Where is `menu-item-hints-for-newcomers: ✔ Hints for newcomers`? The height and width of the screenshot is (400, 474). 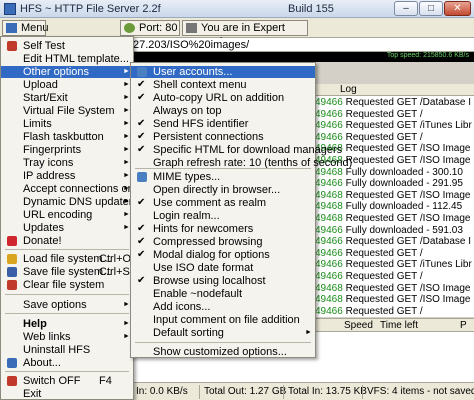 menu-item-hints-for-newcomers: ✔ Hints for newcomers is located at coordinates (223, 229).